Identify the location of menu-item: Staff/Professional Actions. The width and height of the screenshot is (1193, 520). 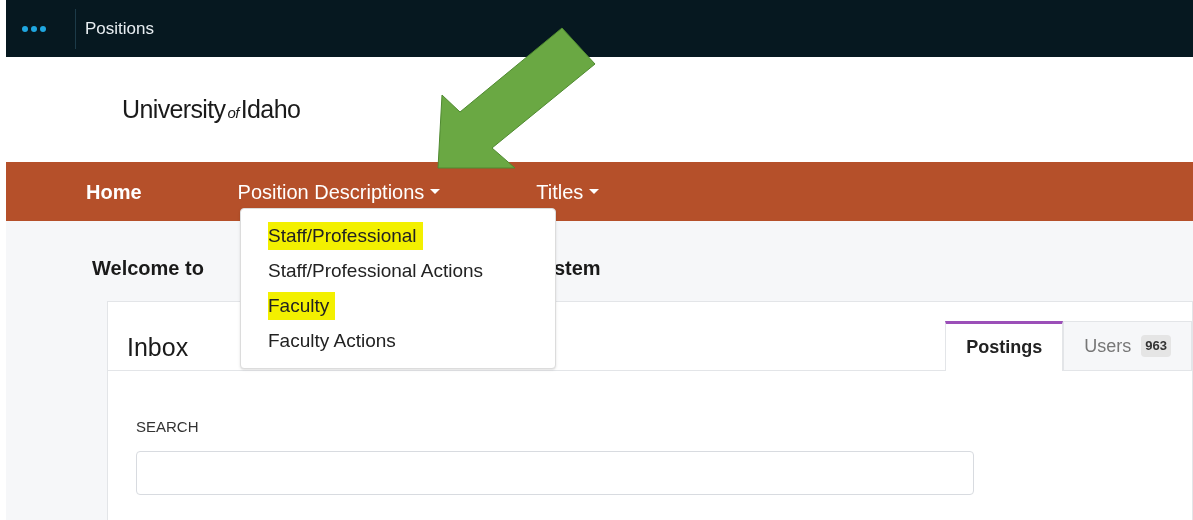
(379, 271).